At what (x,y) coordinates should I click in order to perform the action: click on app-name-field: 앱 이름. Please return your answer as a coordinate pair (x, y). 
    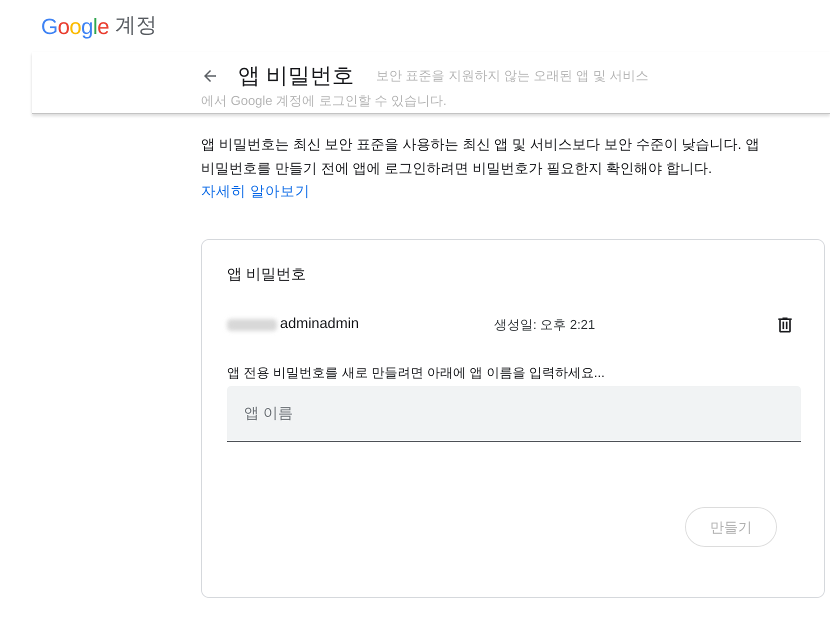
    Looking at the image, I should click on (514, 414).